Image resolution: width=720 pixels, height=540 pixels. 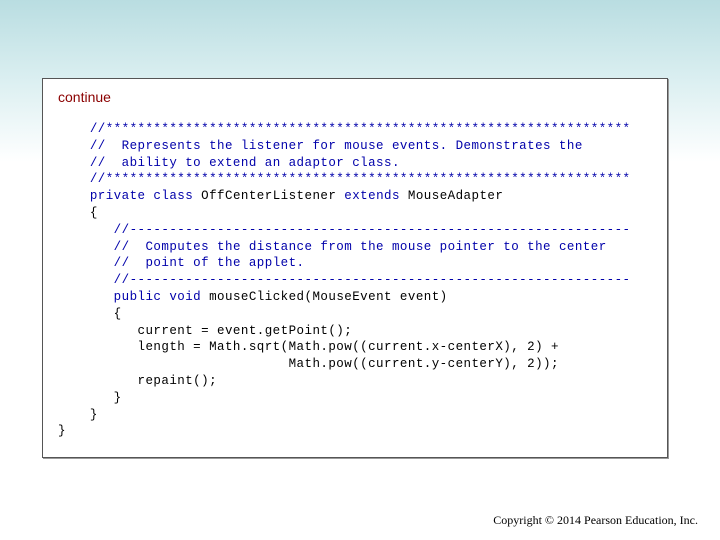 I want to click on code-comment: // ability to extend an adaptor class., so click(x=244, y=162).